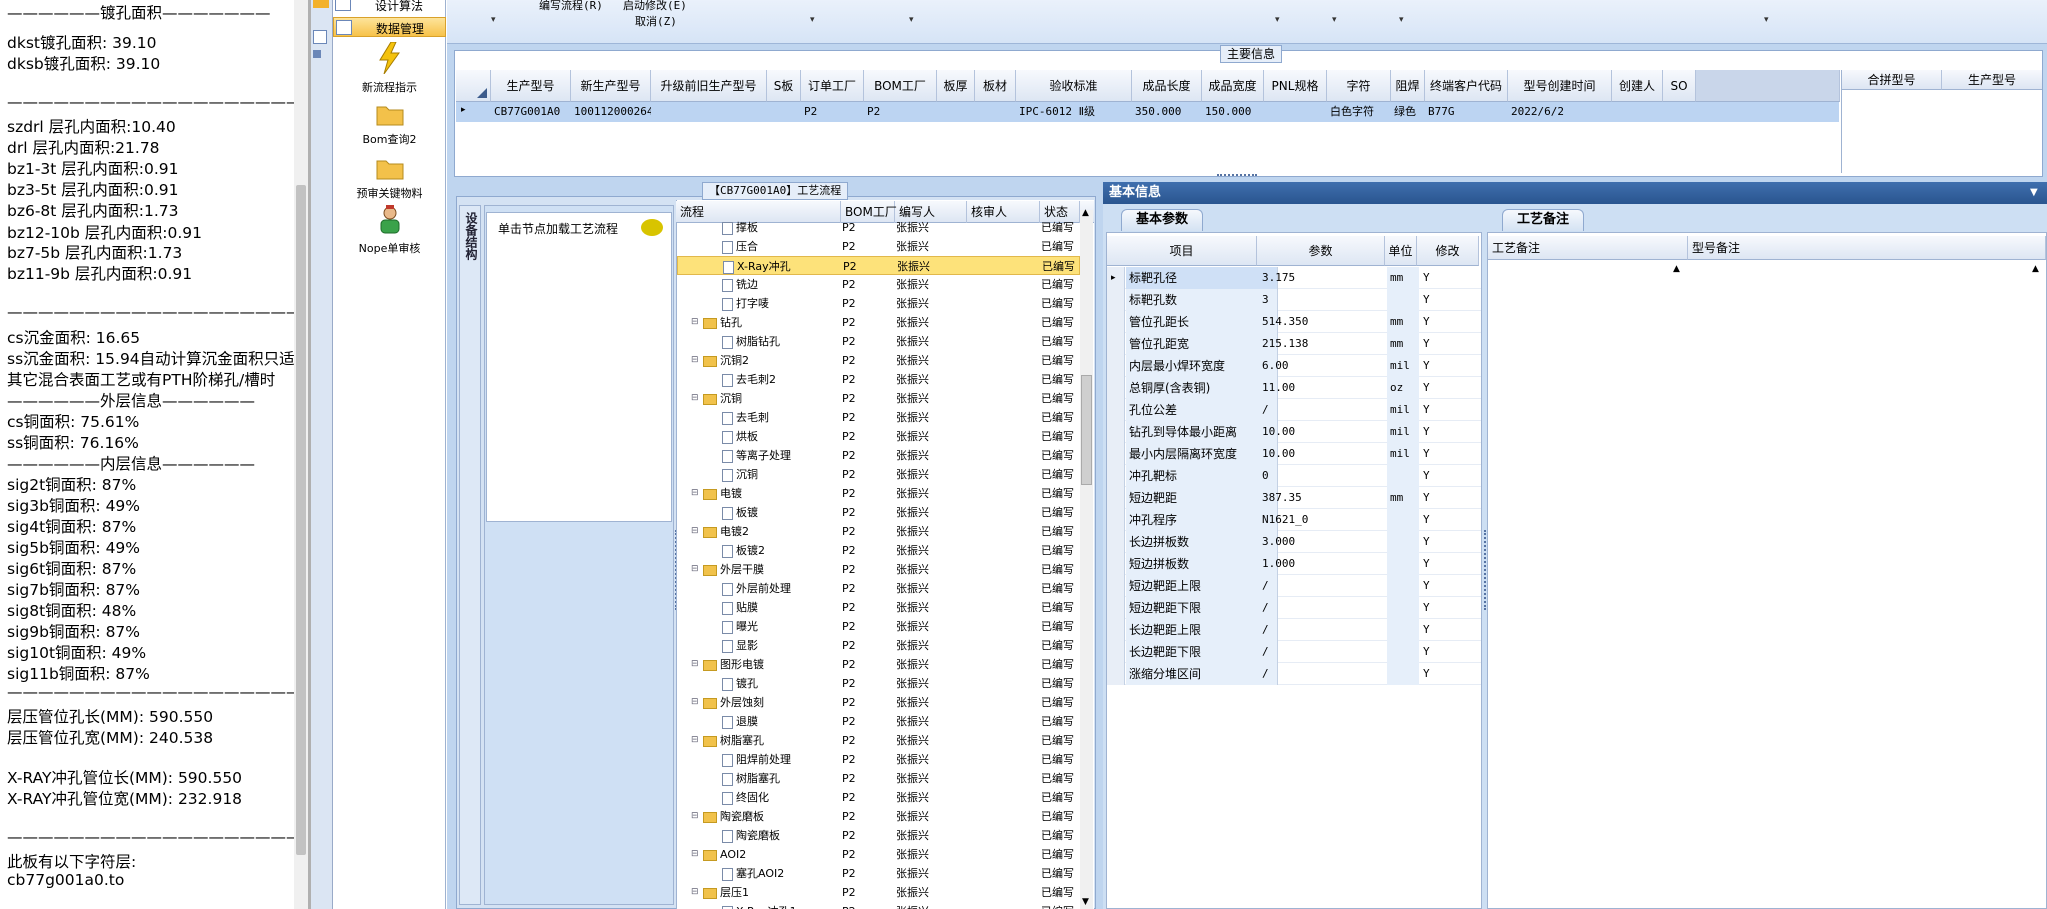 This screenshot has height=909, width=2047. I want to click on param-row: 长边靶距上限 / Y, so click(1294, 630).